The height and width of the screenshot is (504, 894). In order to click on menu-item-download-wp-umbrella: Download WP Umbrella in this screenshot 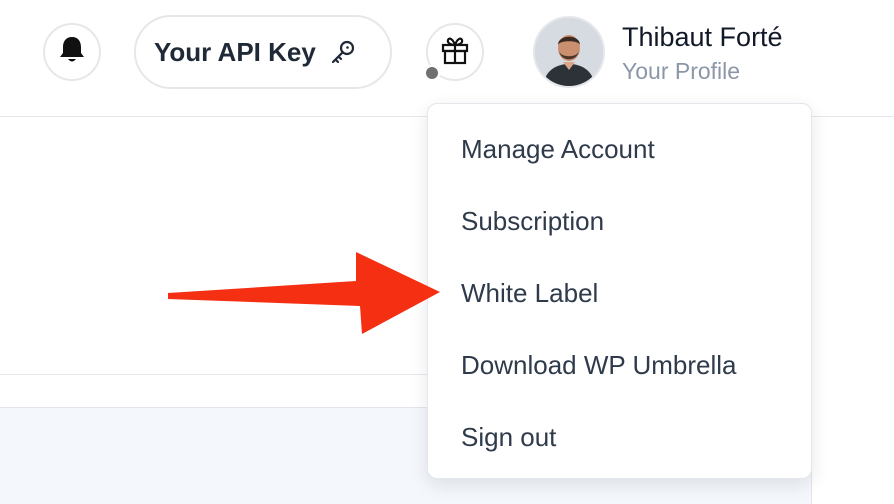, I will do `click(599, 365)`.